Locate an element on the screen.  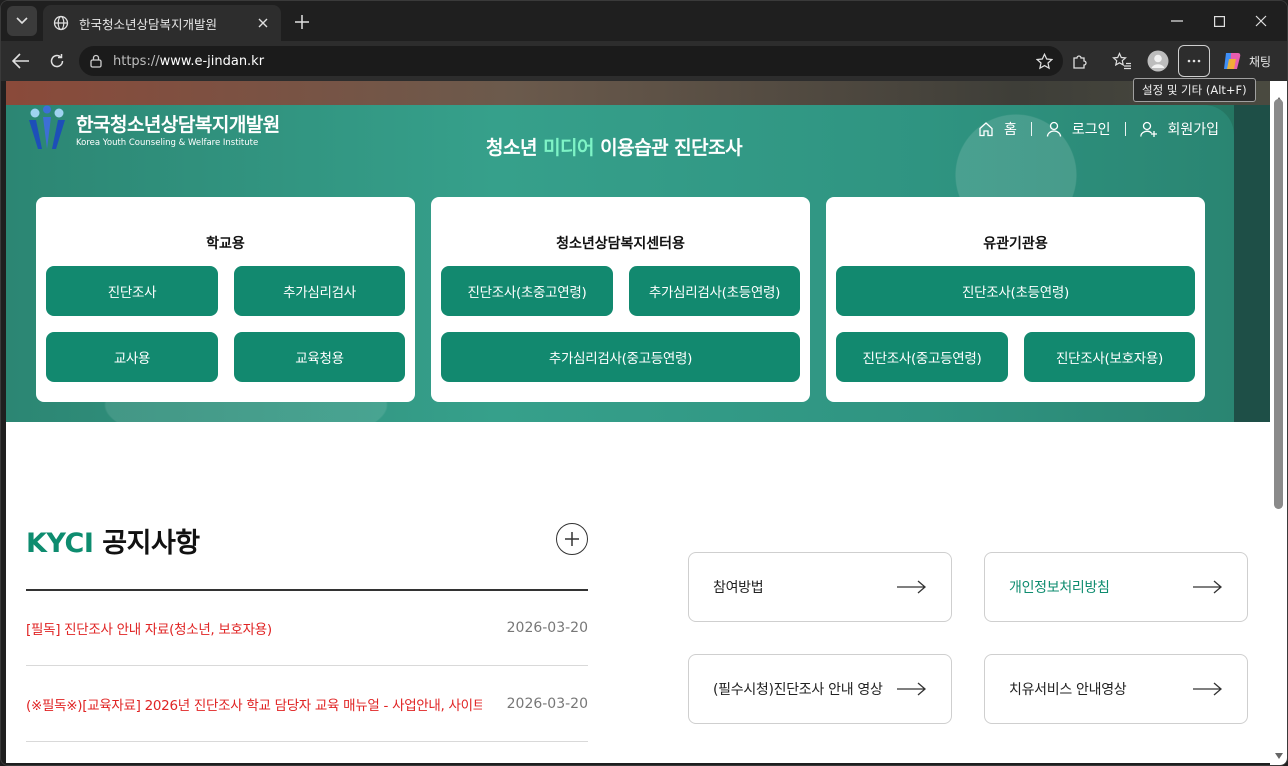
page-scrollbar is located at coordinates (1278, 423).